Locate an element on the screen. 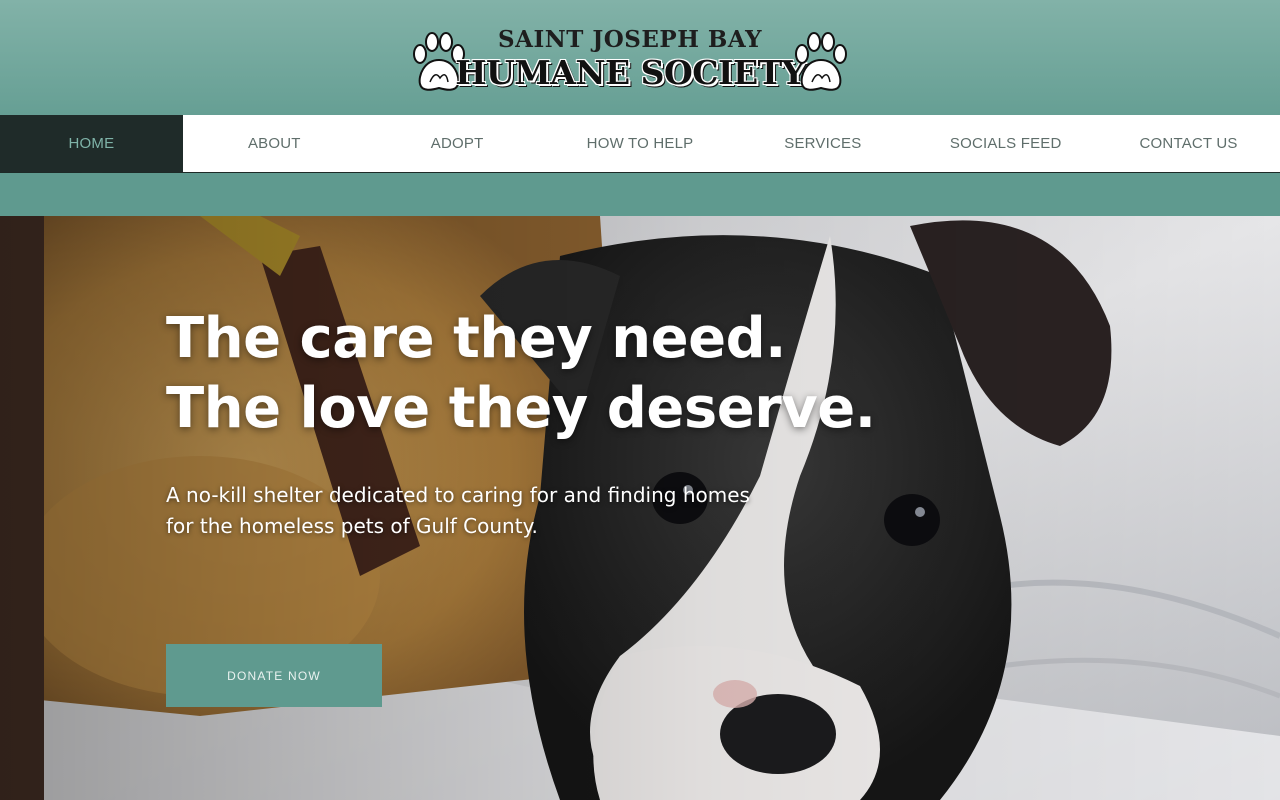 The width and height of the screenshot is (1280, 800). site-header: SAINT JOSEPH BAY HUMANE SOCIETY is located at coordinates (640, 57).